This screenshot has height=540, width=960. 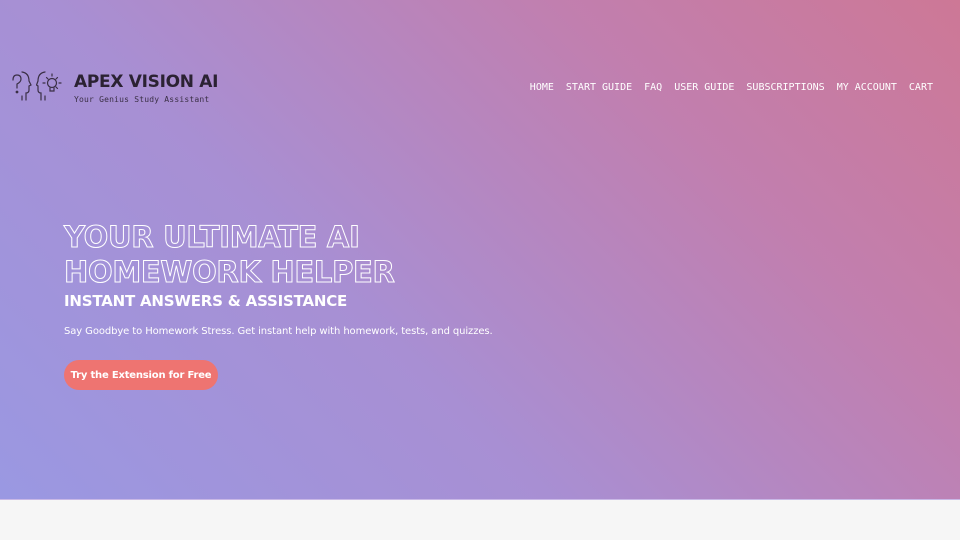 What do you see at coordinates (206, 301) in the screenshot?
I see `hero-subtitle: INSTANT ANSWERS & ASSISTANCE` at bounding box center [206, 301].